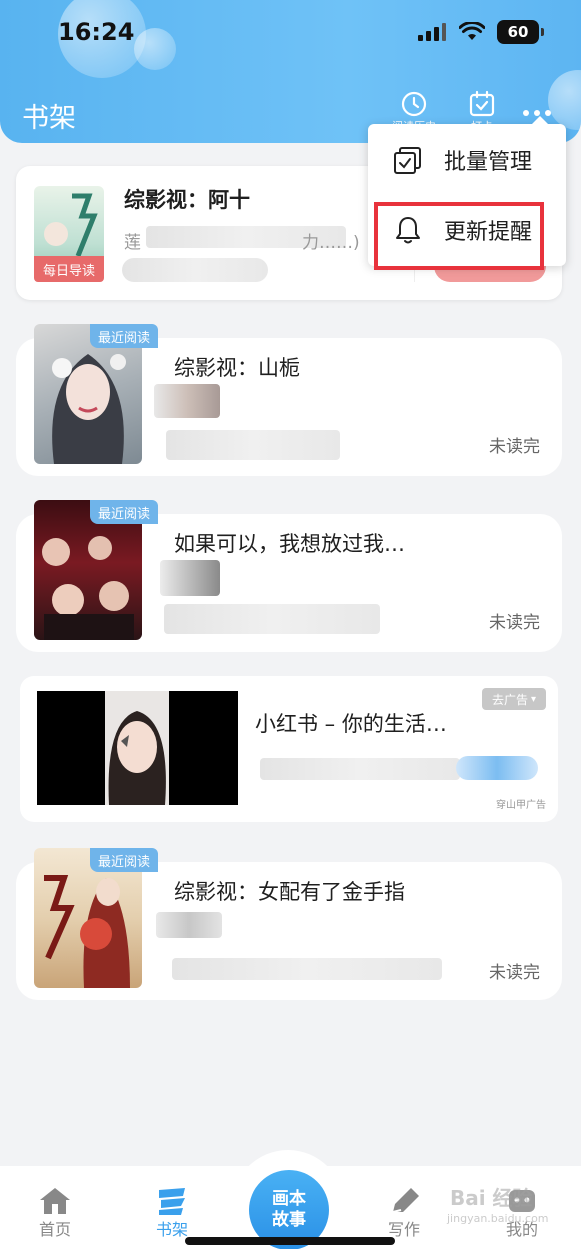 The height and width of the screenshot is (1249, 581). Describe the element at coordinates (96, 32) in the screenshot. I see `status-time: 16:24` at that location.